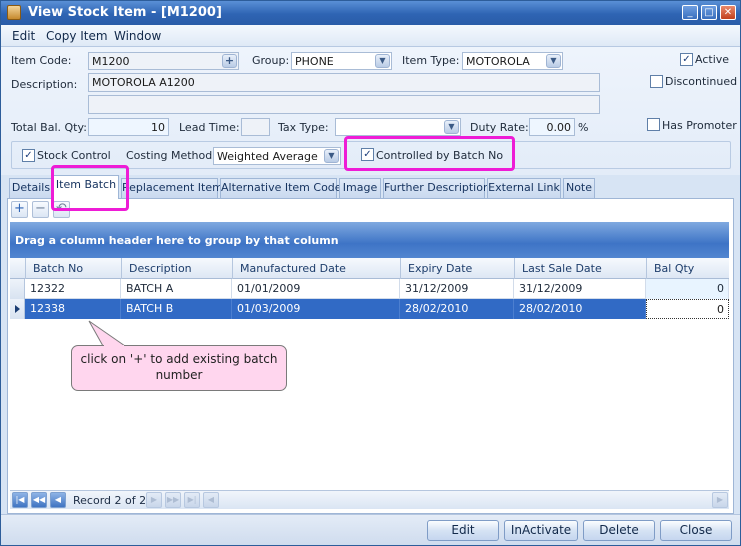 The width and height of the screenshot is (741, 546). What do you see at coordinates (255, 127) in the screenshot?
I see `lead-time-field` at bounding box center [255, 127].